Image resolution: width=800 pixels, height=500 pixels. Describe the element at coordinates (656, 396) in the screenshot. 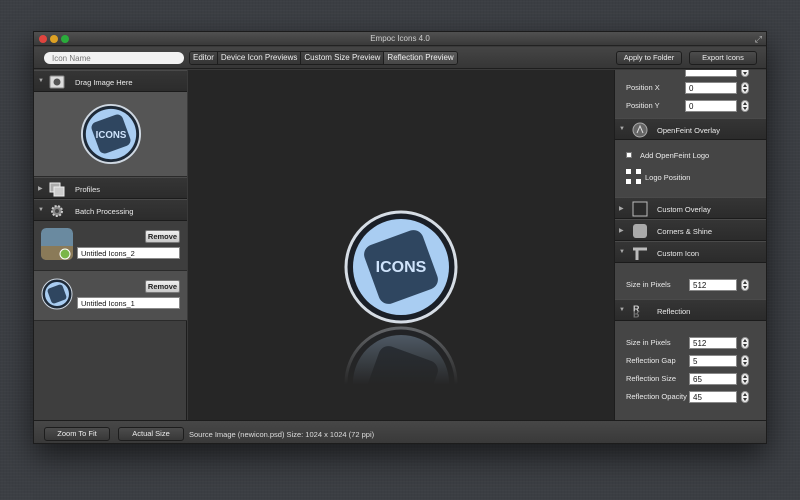

I see `reflection-opacity-label: Reflection Opacity` at that location.